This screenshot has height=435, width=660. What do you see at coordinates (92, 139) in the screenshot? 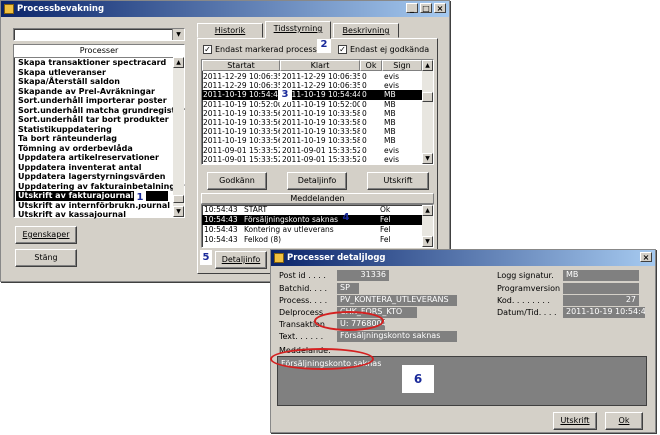
I see `process-item: Ta bort ränteunderlag` at bounding box center [92, 139].